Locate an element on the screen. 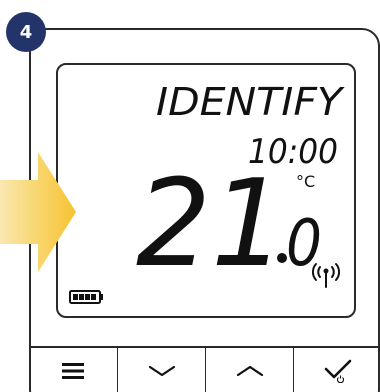 The width and height of the screenshot is (380, 392). button-bar is located at coordinates (204, 369).